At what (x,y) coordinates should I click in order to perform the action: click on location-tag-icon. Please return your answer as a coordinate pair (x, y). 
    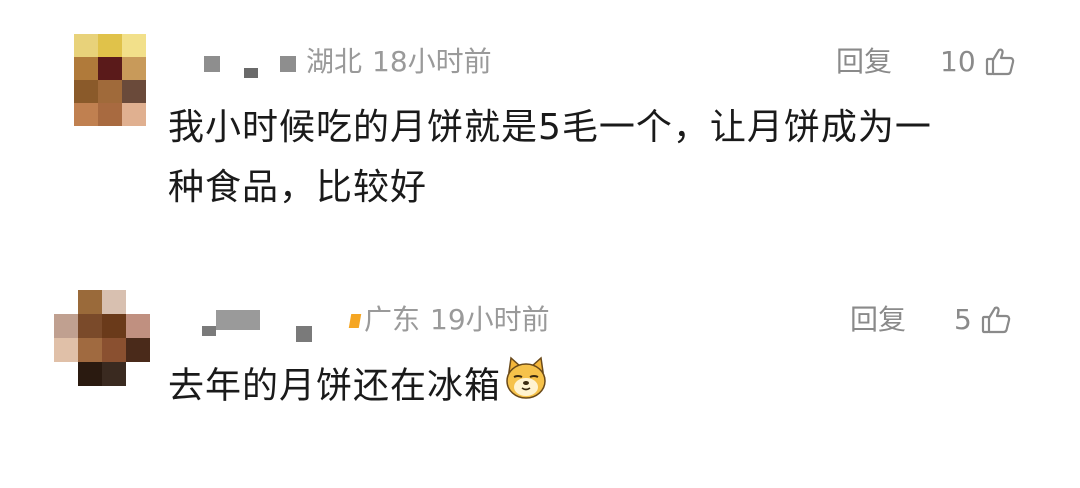
    Looking at the image, I should click on (355, 321).